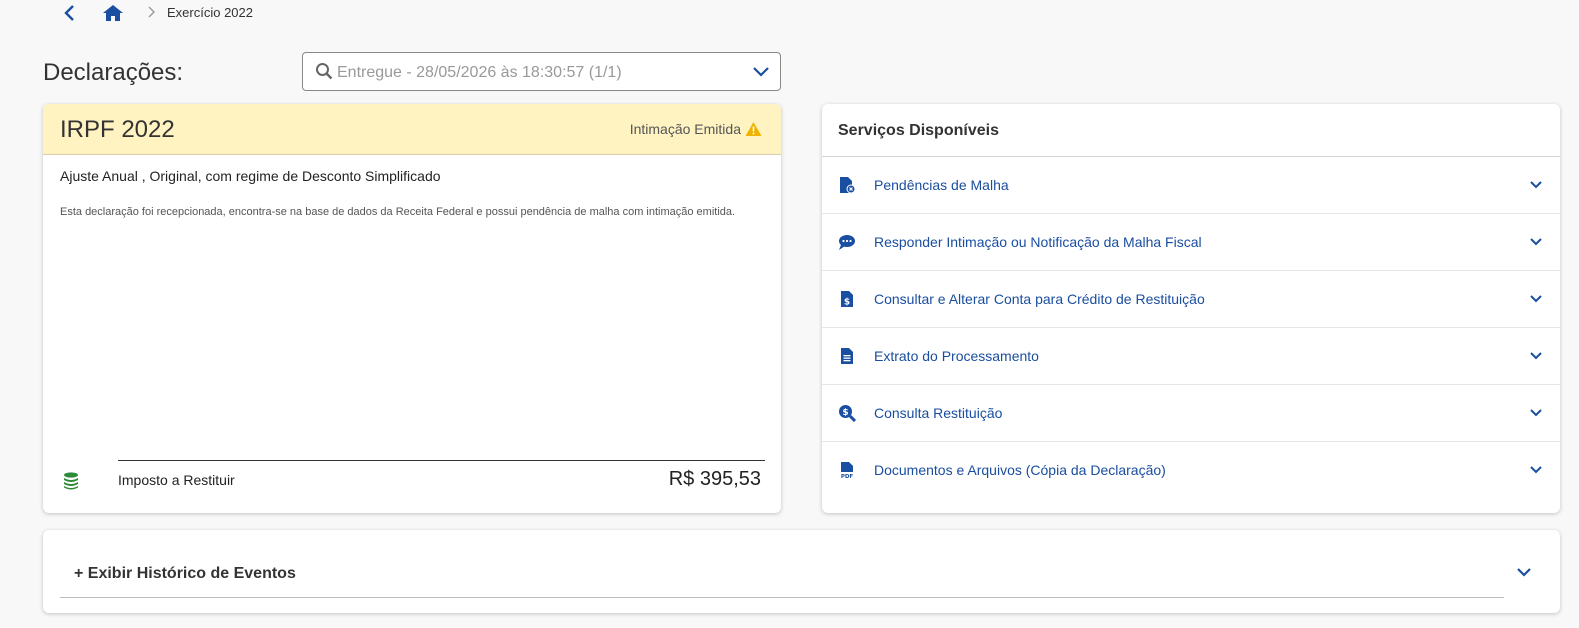 This screenshot has height=628, width=1579. Describe the element at coordinates (956, 356) in the screenshot. I see `service-label: Extrato do Processamento` at that location.